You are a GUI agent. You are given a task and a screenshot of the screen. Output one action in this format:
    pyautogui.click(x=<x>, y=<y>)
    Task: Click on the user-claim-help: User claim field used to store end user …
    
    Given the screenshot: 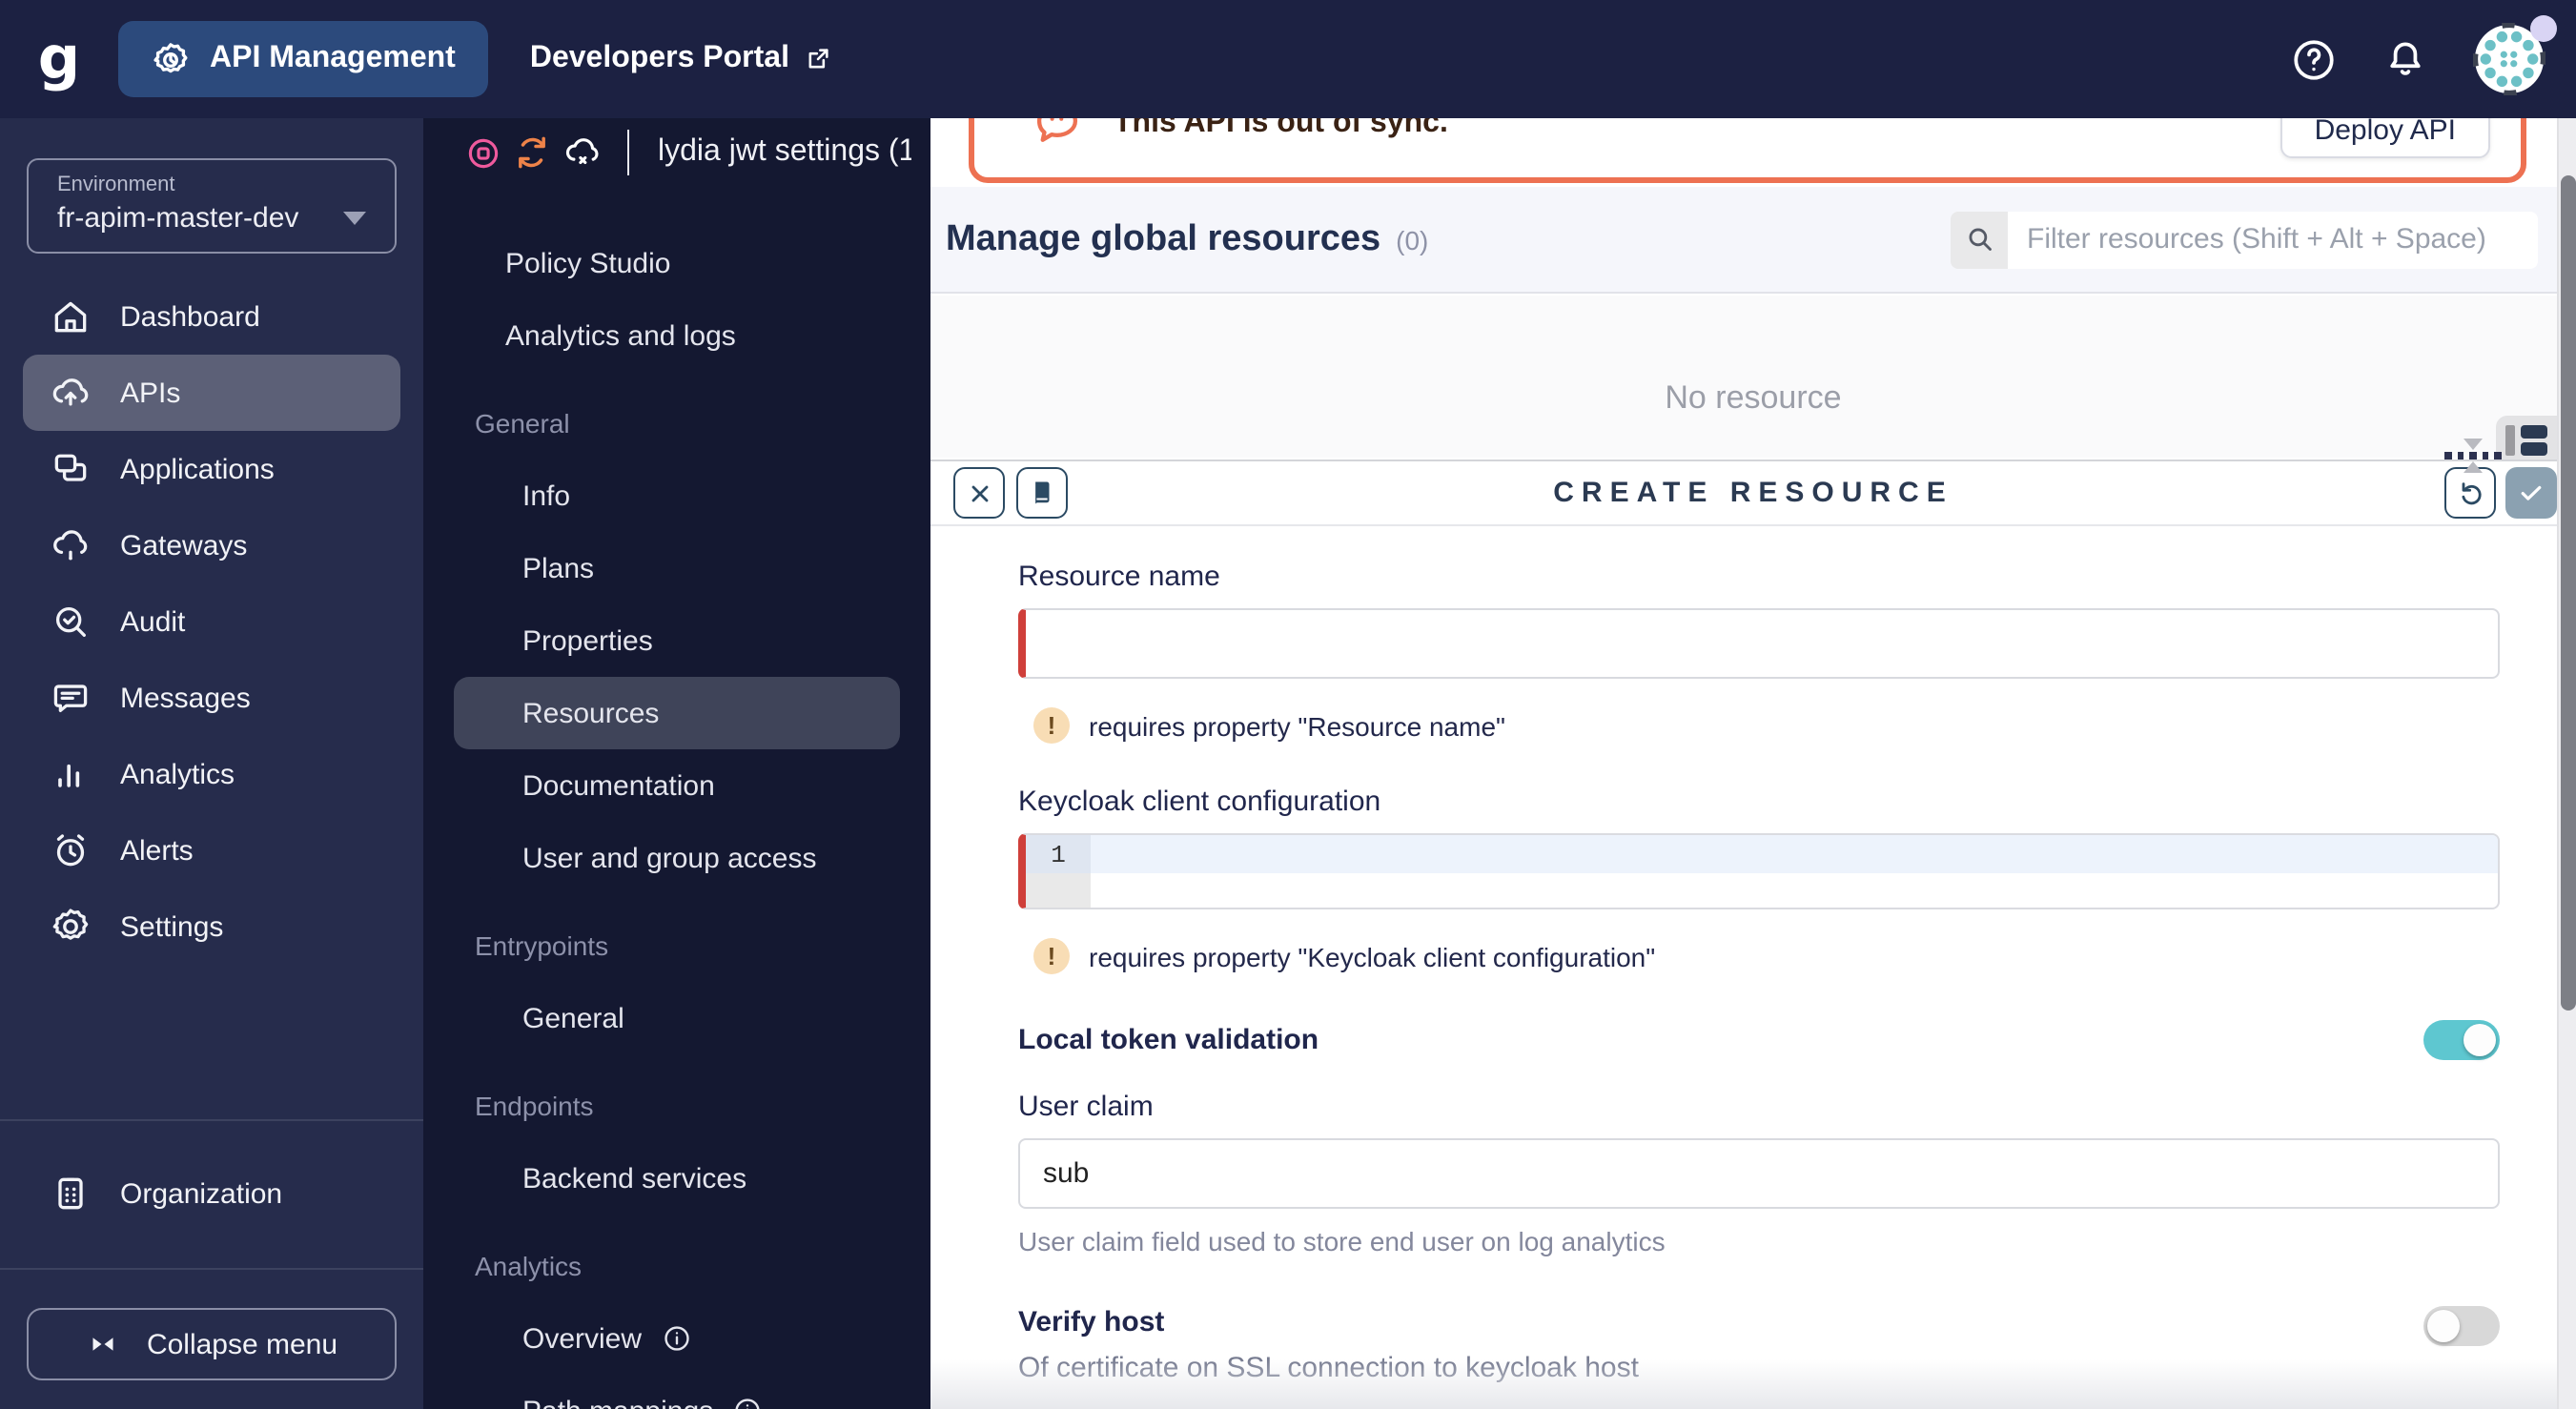 What is the action you would take?
    pyautogui.click(x=1342, y=1241)
    